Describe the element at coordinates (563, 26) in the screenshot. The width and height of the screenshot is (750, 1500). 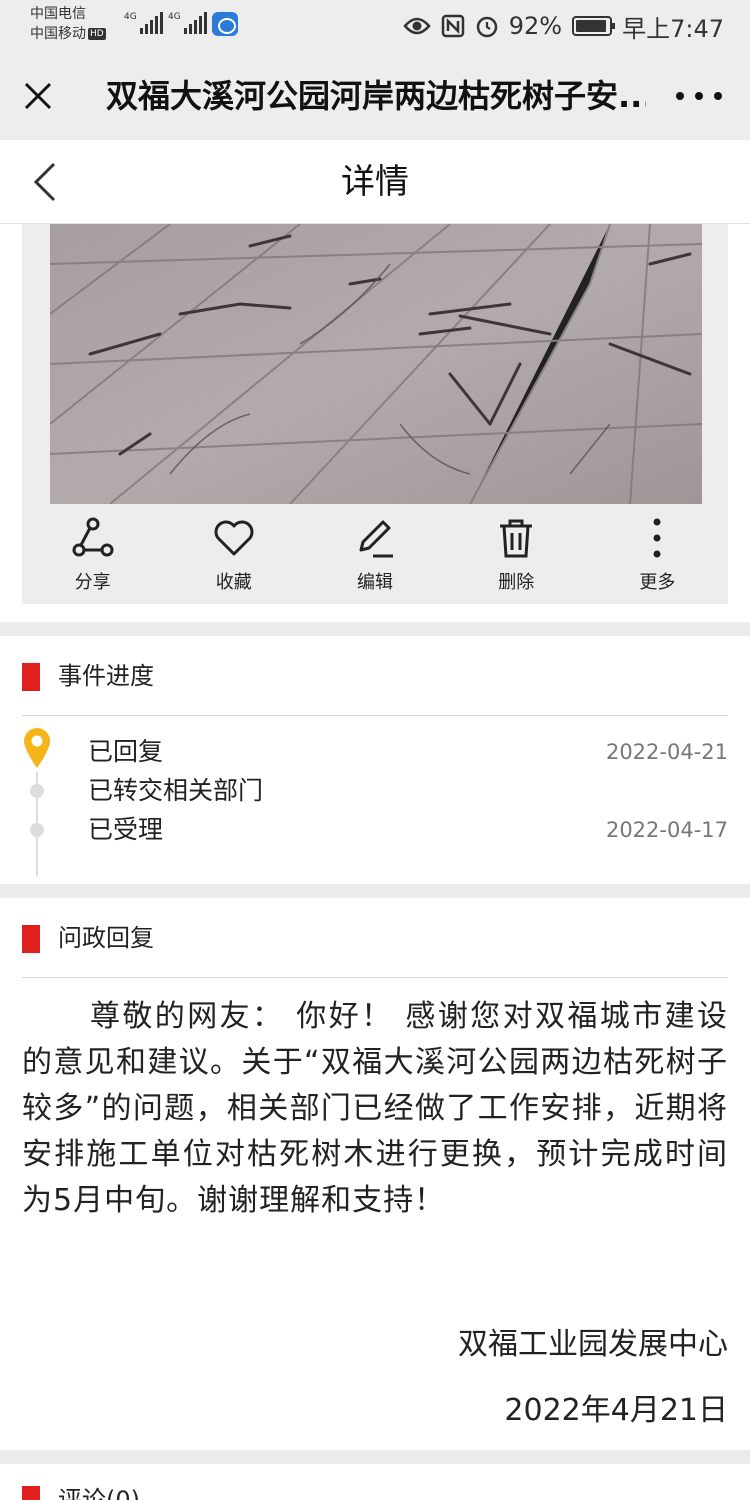
I see `status-right: 92% 早上7:47` at that location.